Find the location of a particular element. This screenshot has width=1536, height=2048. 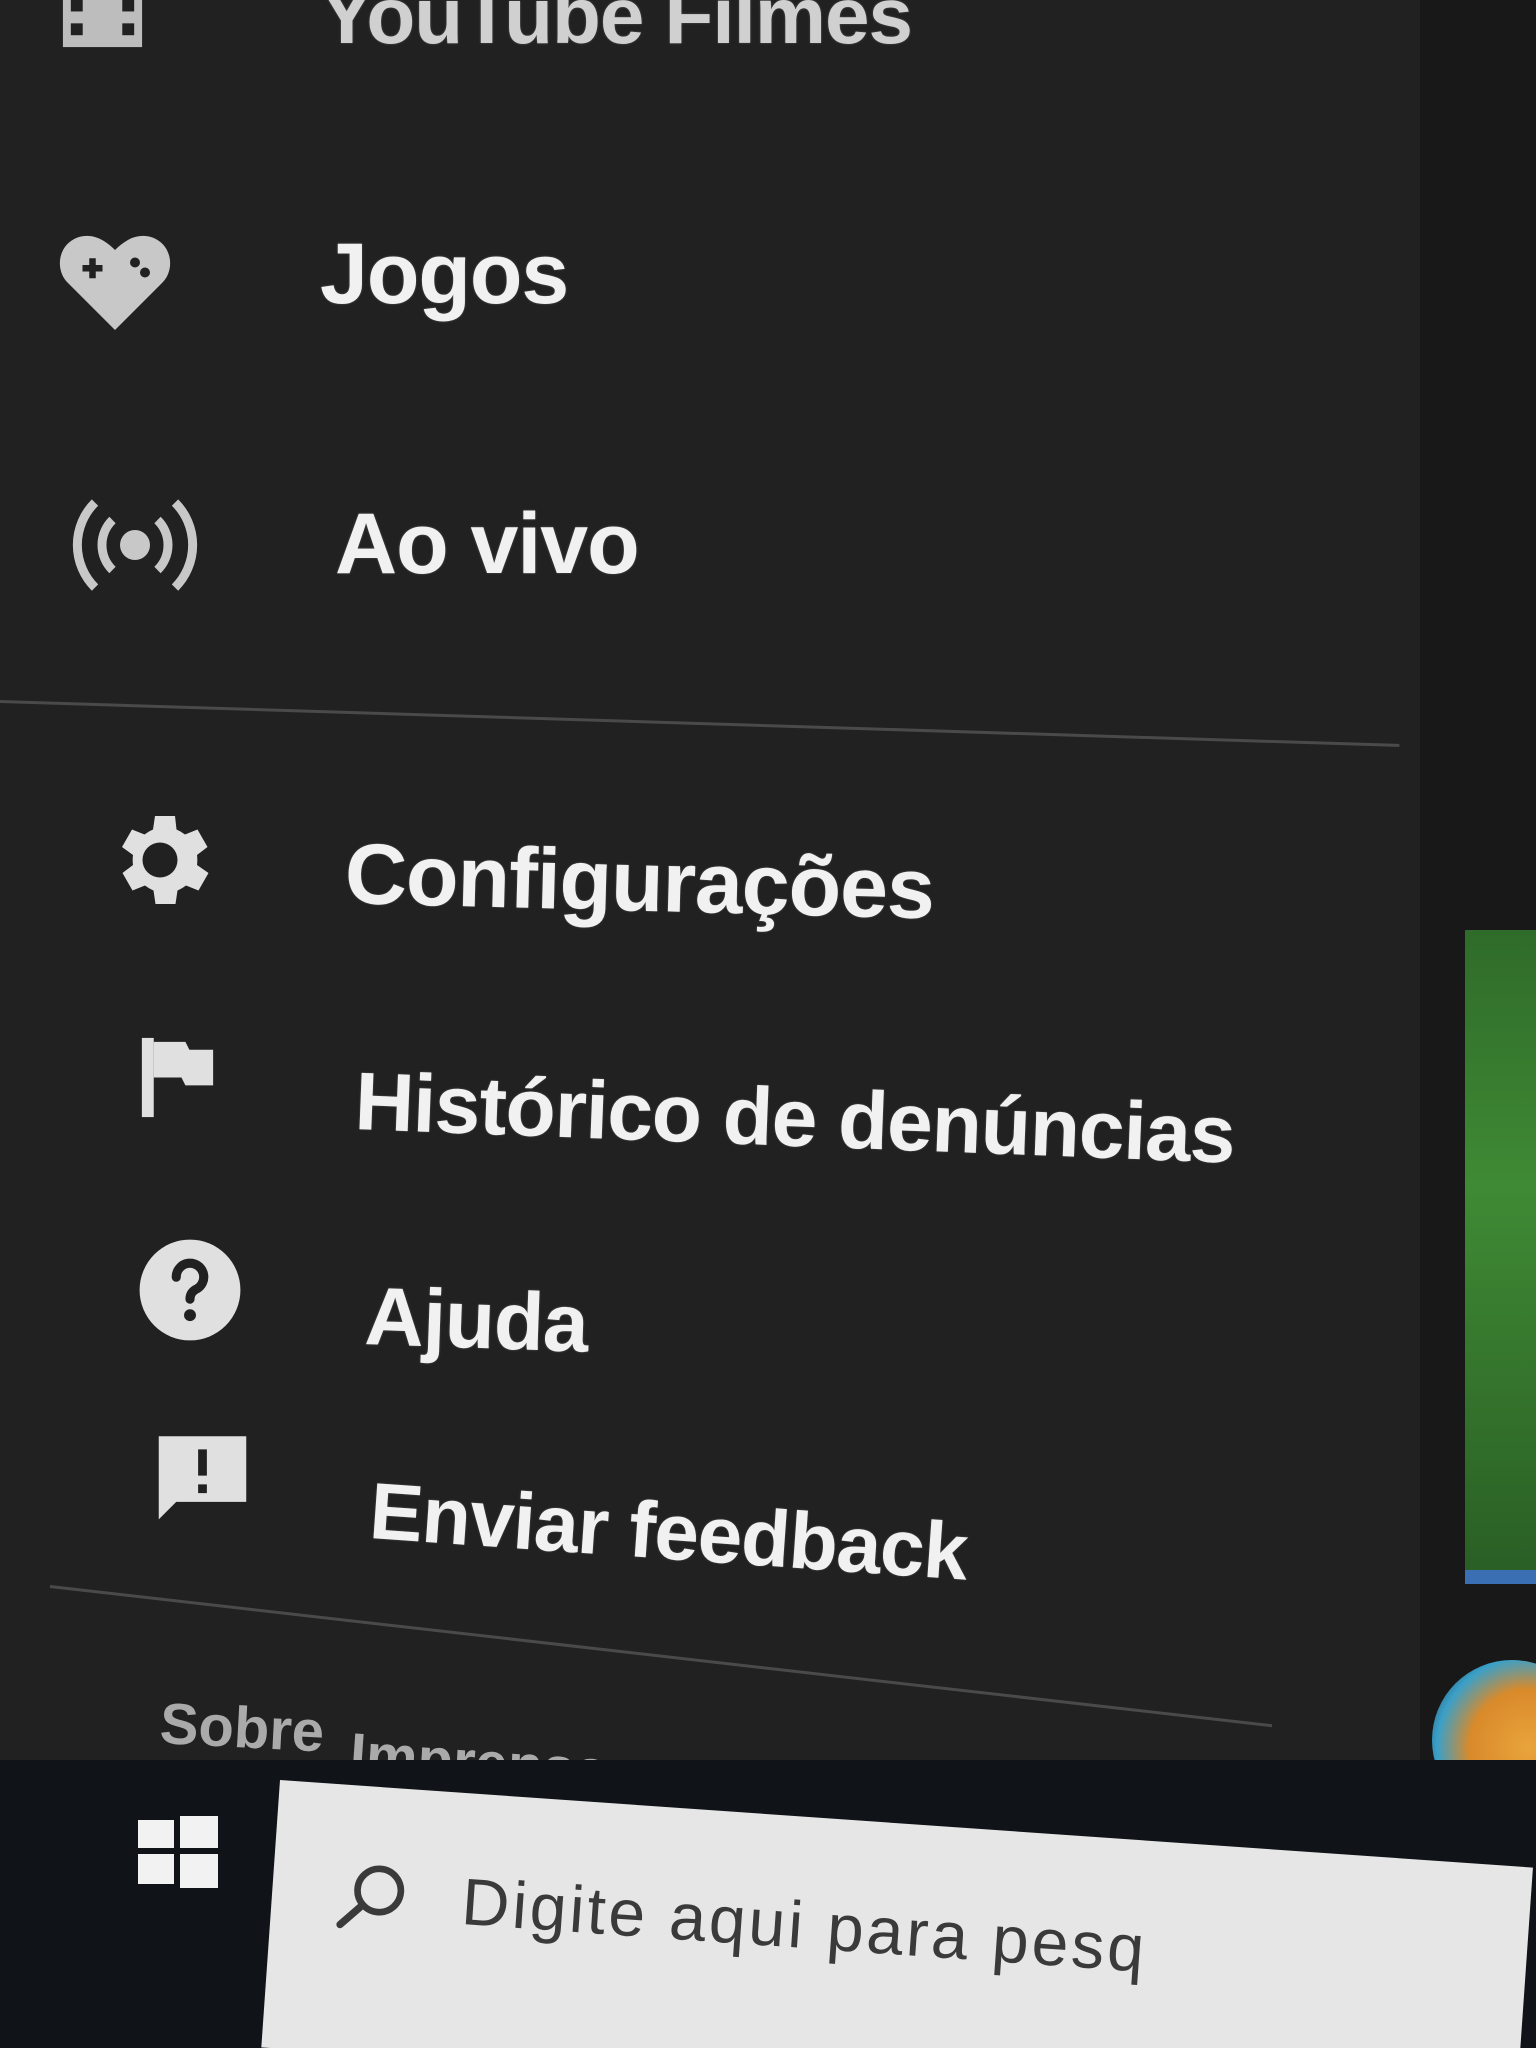

sidebar-item-enviar-feedback: Enviar feedback is located at coordinates (710, 1508).